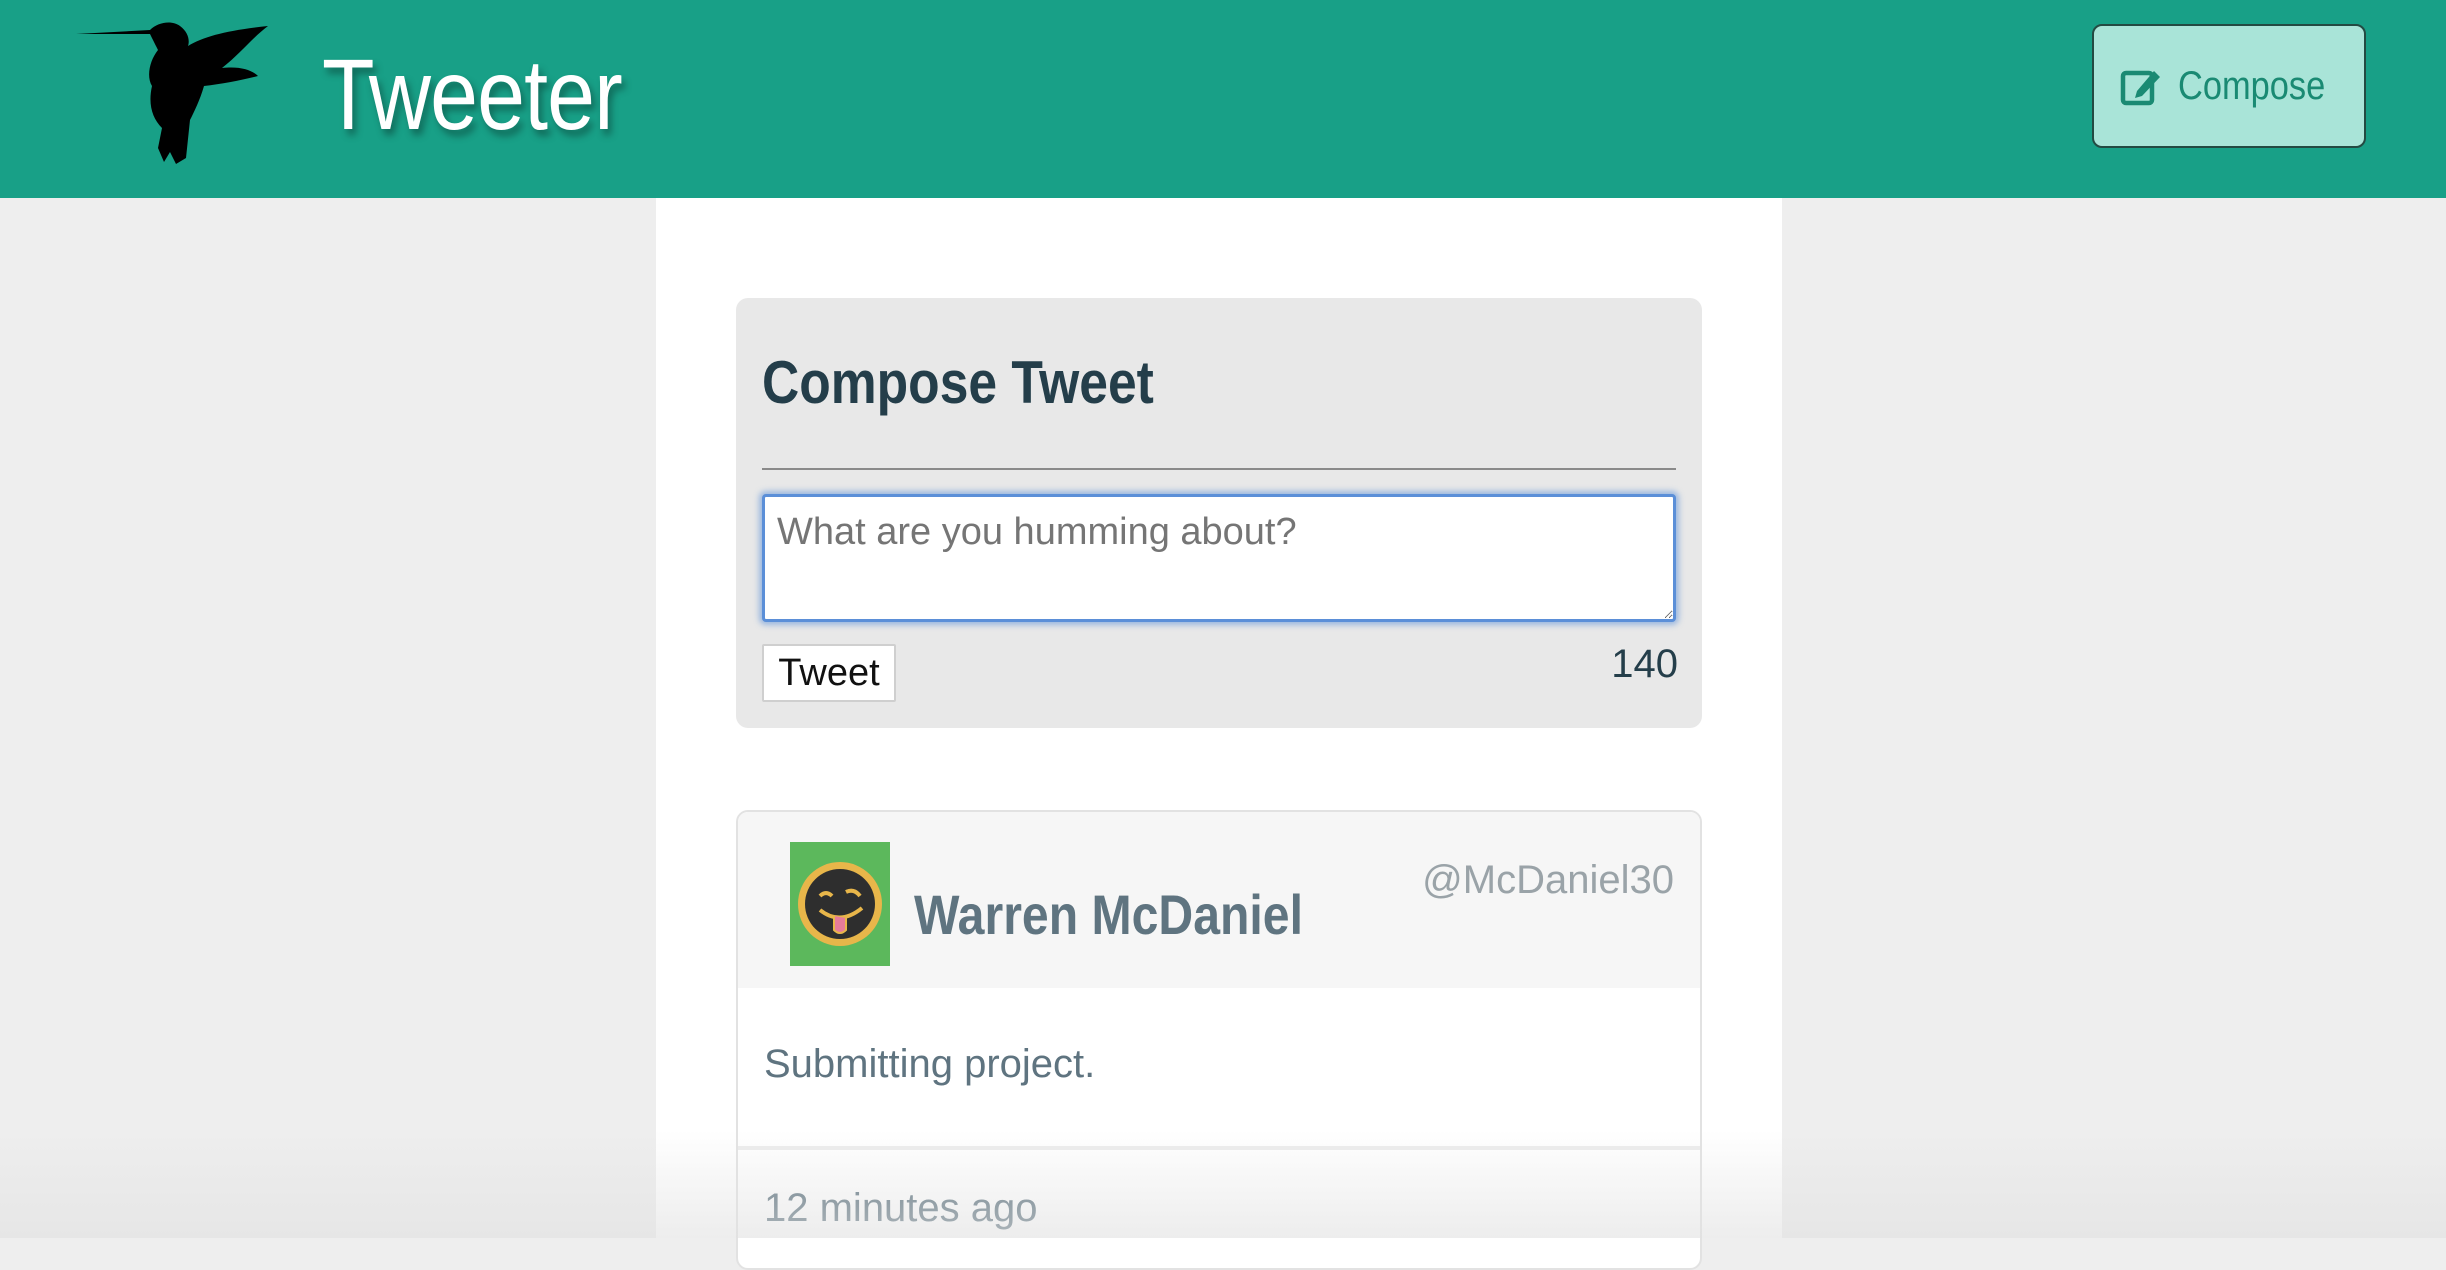 The image size is (2446, 1270). What do you see at coordinates (1219, 469) in the screenshot?
I see `divider` at bounding box center [1219, 469].